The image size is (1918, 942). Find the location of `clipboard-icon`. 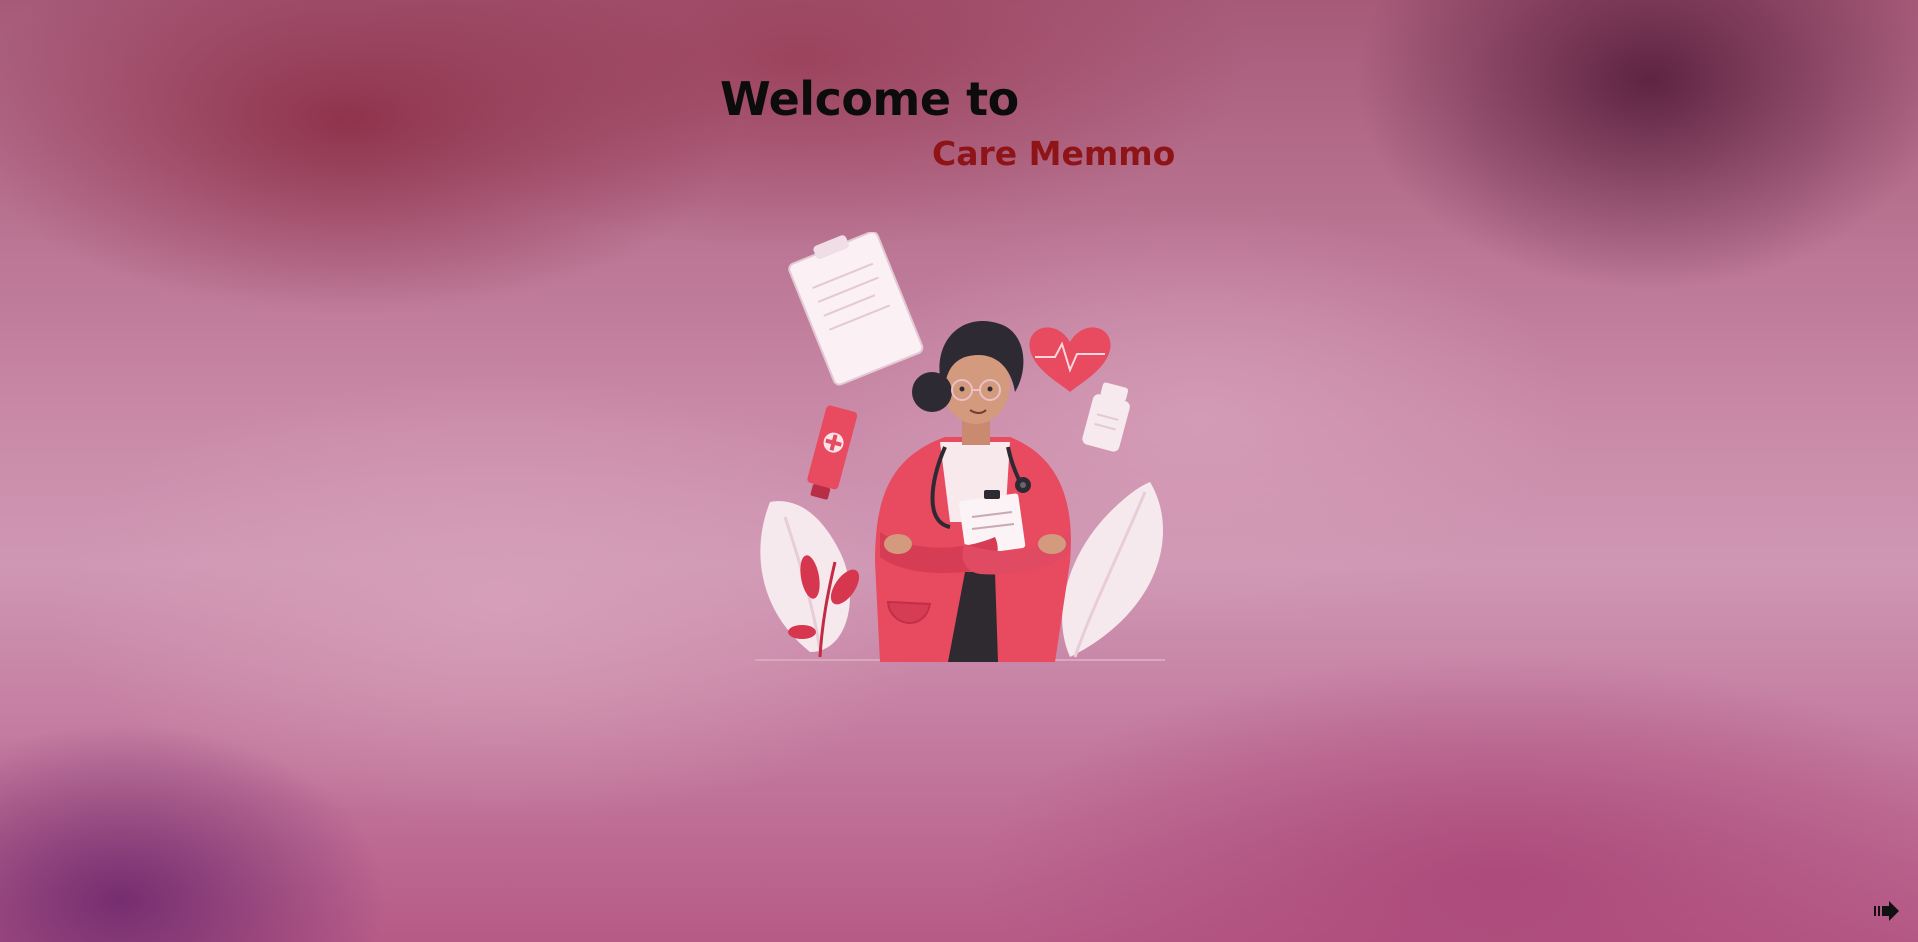

clipboard-icon is located at coordinates (856, 308).